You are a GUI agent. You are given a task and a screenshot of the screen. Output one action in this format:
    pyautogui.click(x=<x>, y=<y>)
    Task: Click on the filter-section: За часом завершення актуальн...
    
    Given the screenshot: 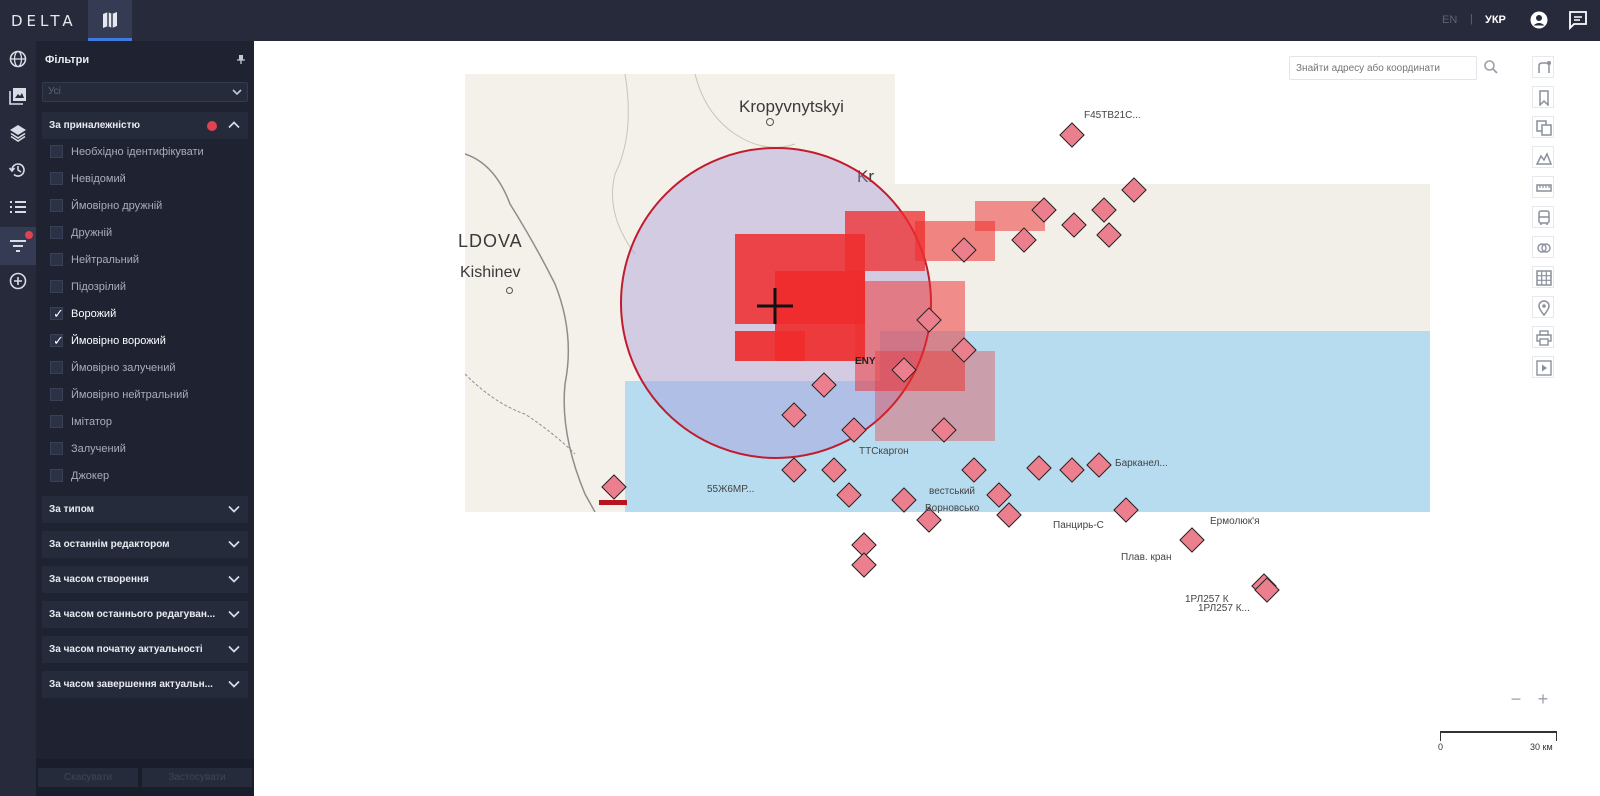 What is the action you would take?
    pyautogui.click(x=145, y=684)
    